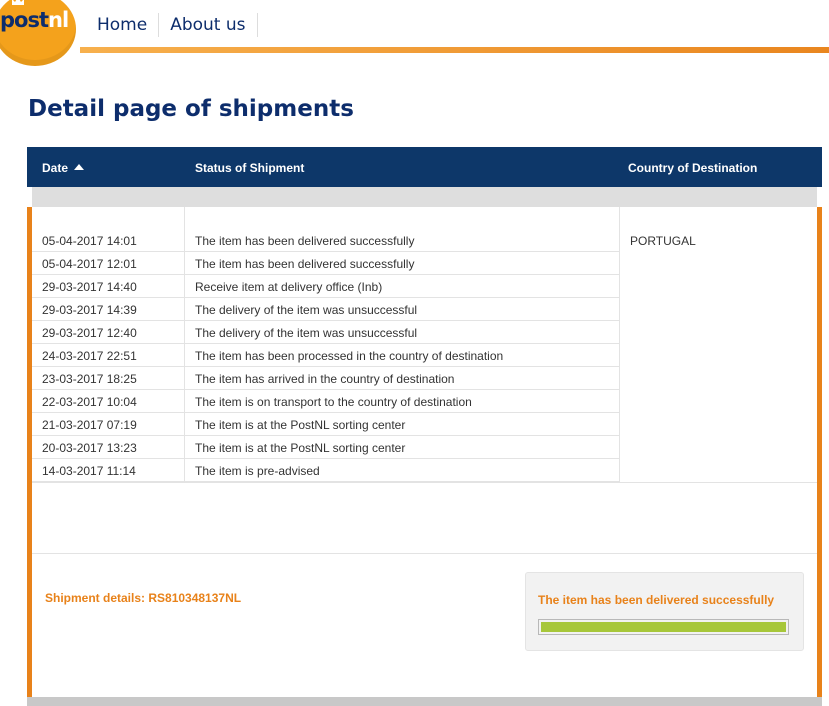 This screenshot has height=706, width=829. Describe the element at coordinates (454, 50) in the screenshot. I see `header-accent-line` at that location.